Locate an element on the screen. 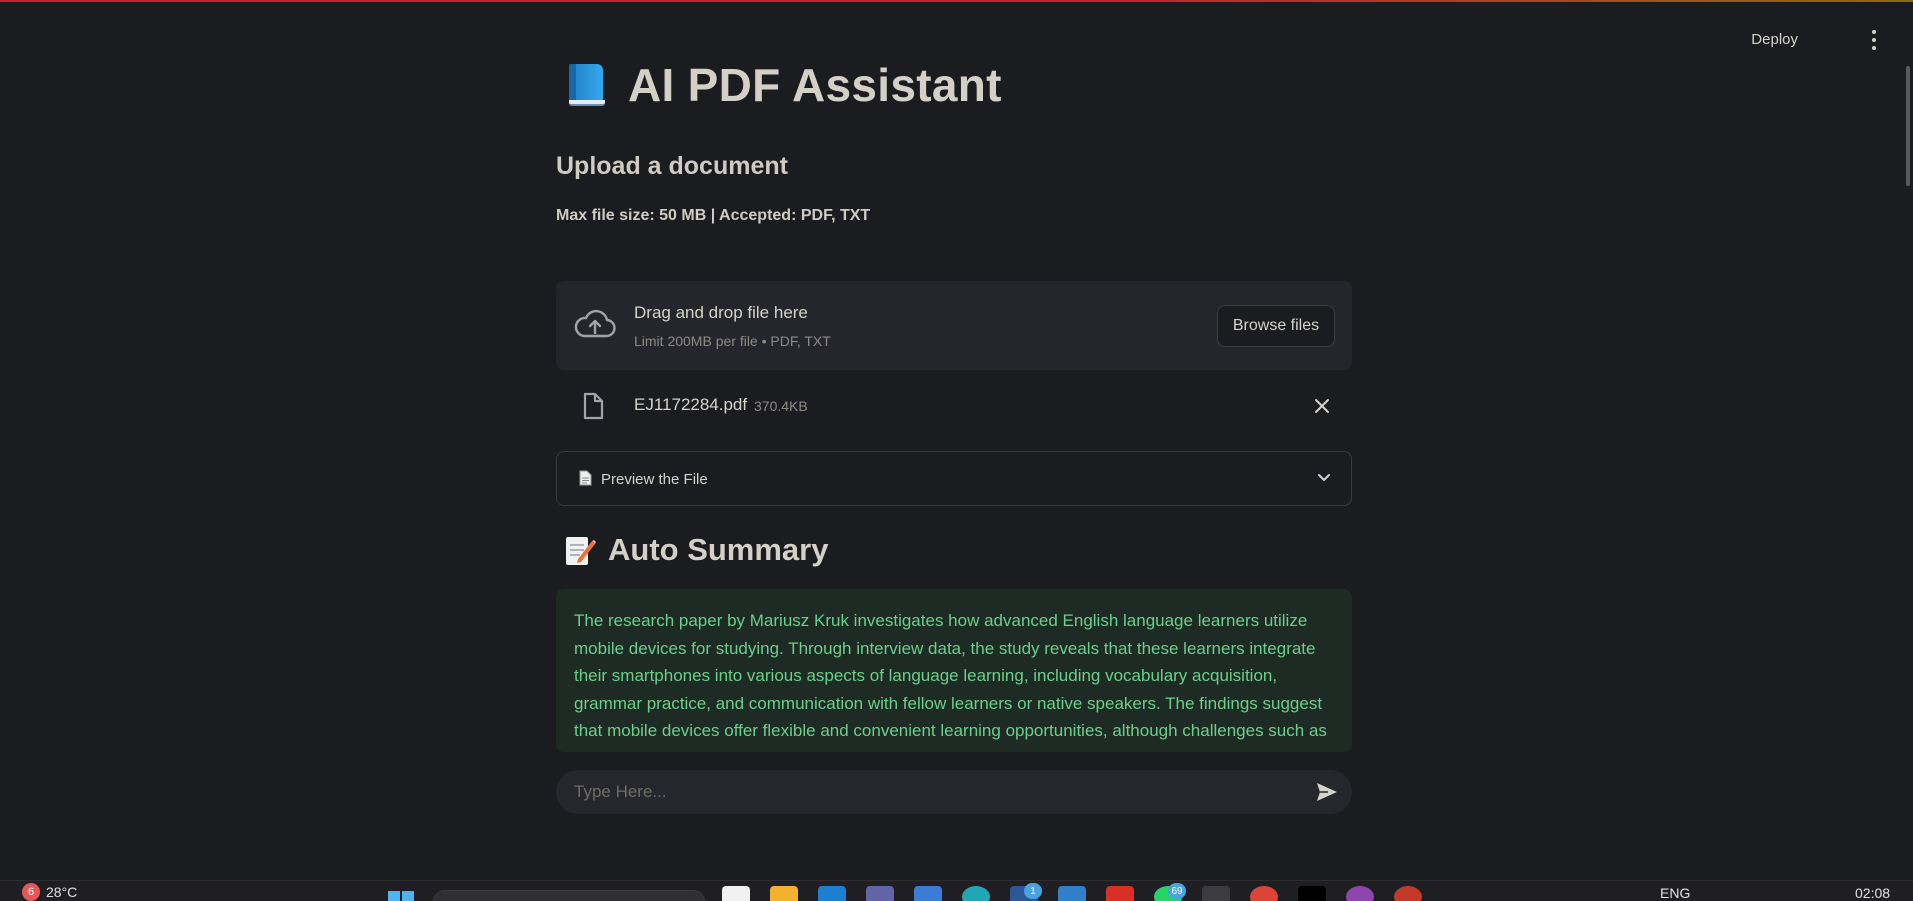 The width and height of the screenshot is (1913, 901). memo-icon is located at coordinates (581, 551).